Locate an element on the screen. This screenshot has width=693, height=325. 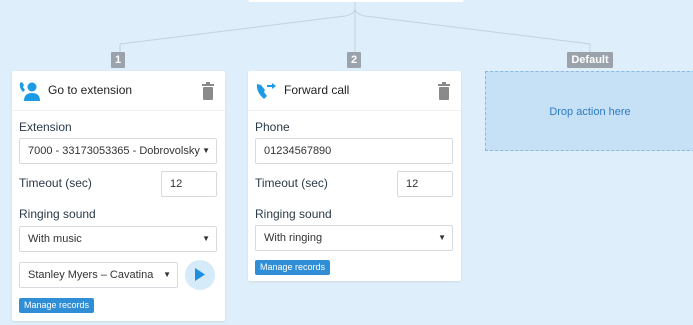
card-header: Go to extension is located at coordinates (118, 91).